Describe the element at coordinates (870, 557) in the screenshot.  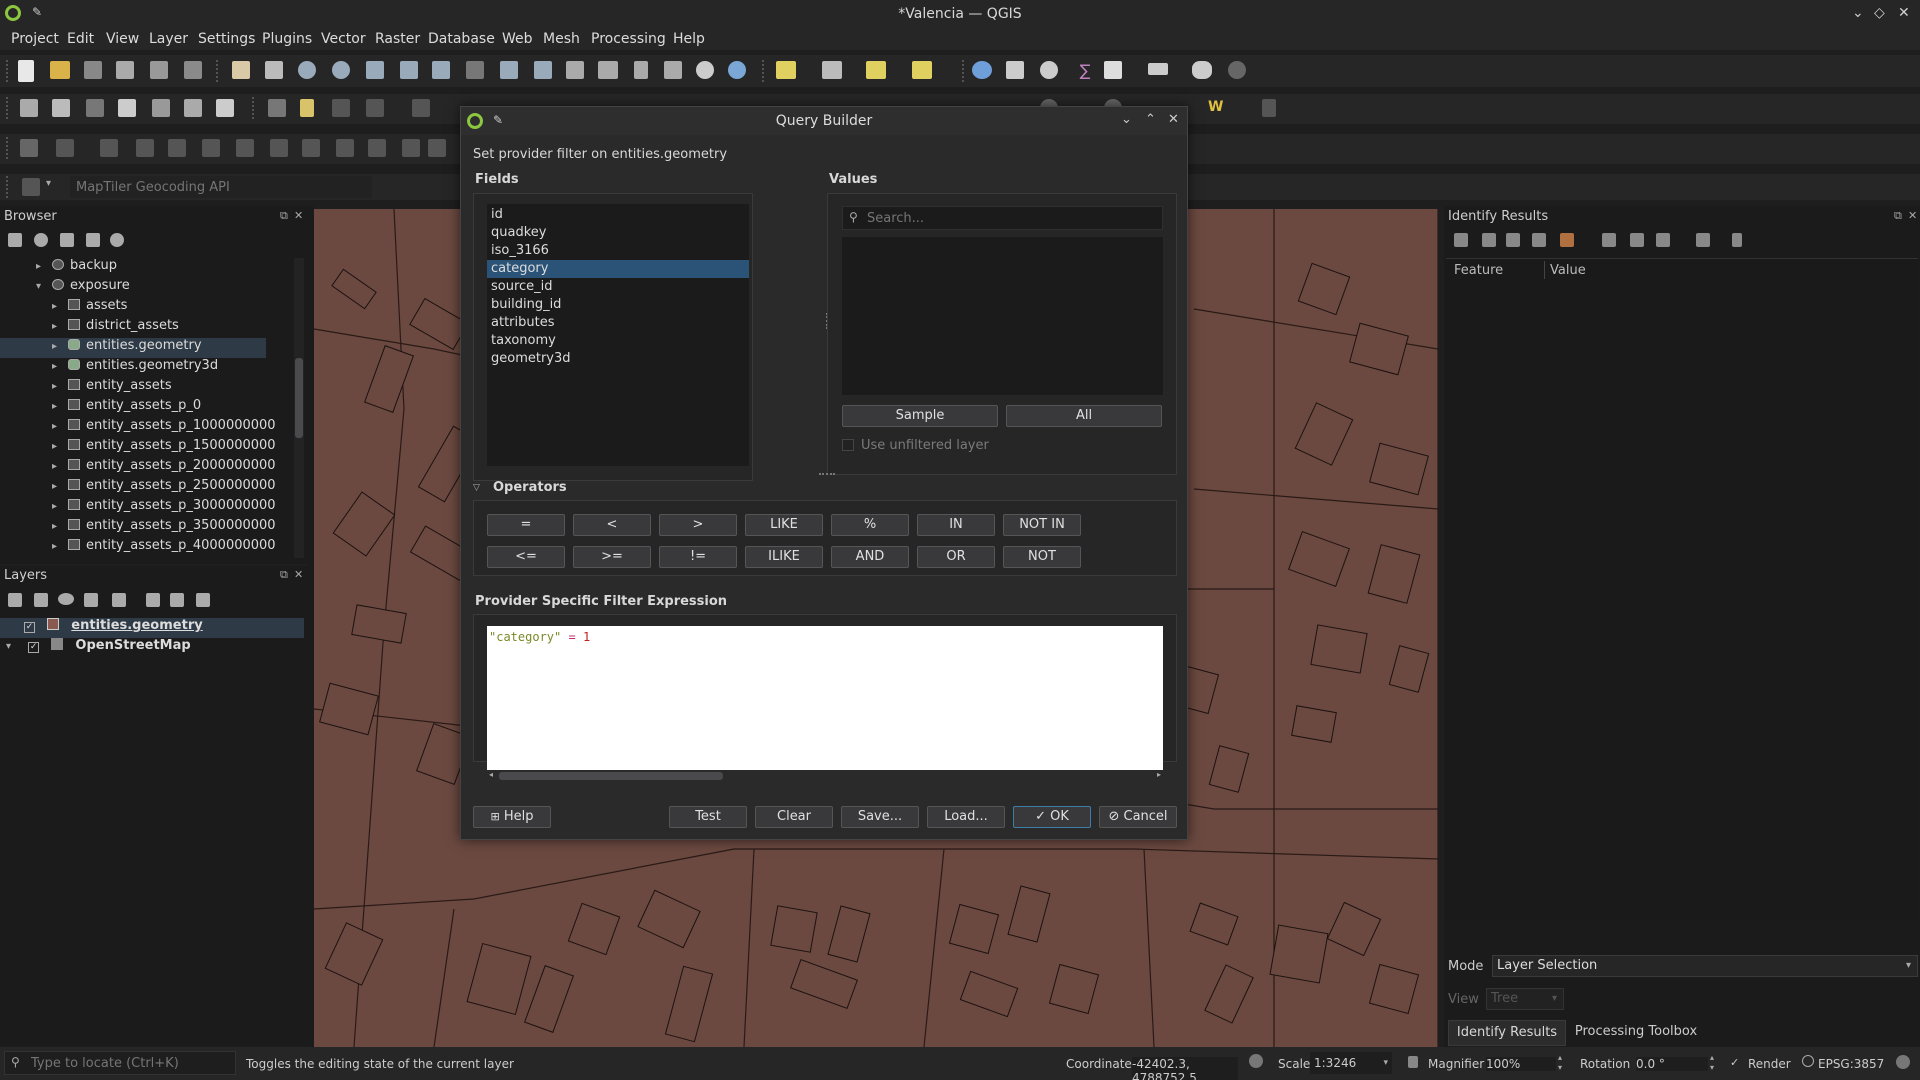
I see `operator-and-button: AND` at that location.